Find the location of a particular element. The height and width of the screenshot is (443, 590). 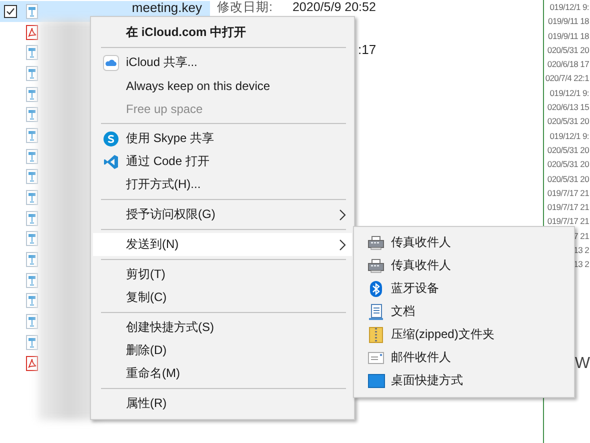

desktop-icon is located at coordinates (376, 381).